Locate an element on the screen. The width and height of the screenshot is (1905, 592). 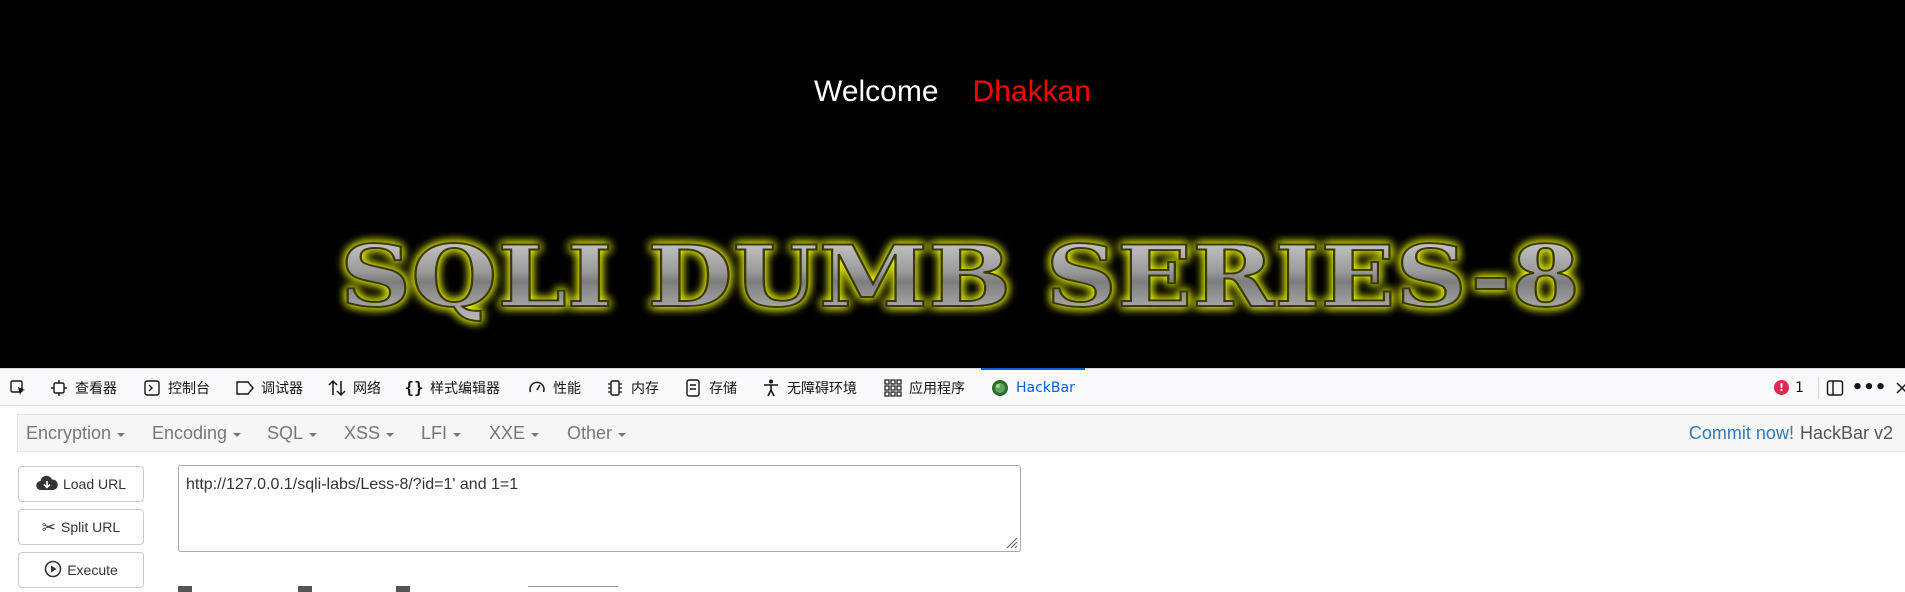
welcome-line: Welcome Dhakkan is located at coordinates (952, 92).